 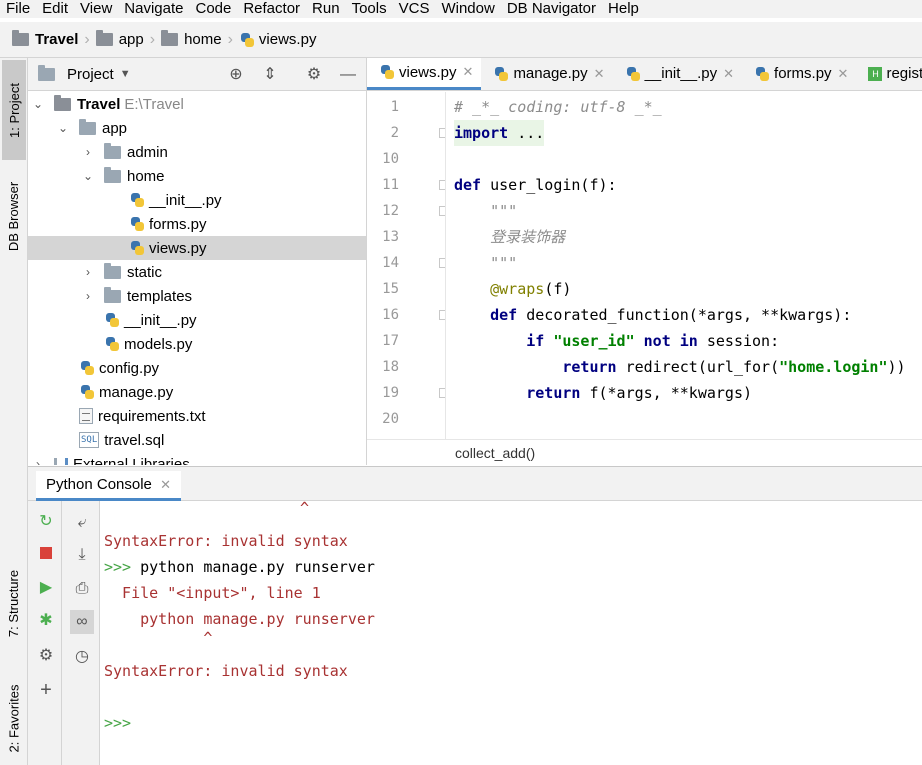 What do you see at coordinates (270, 75) in the screenshot?
I see `collapse-all-icon: ⇕` at bounding box center [270, 75].